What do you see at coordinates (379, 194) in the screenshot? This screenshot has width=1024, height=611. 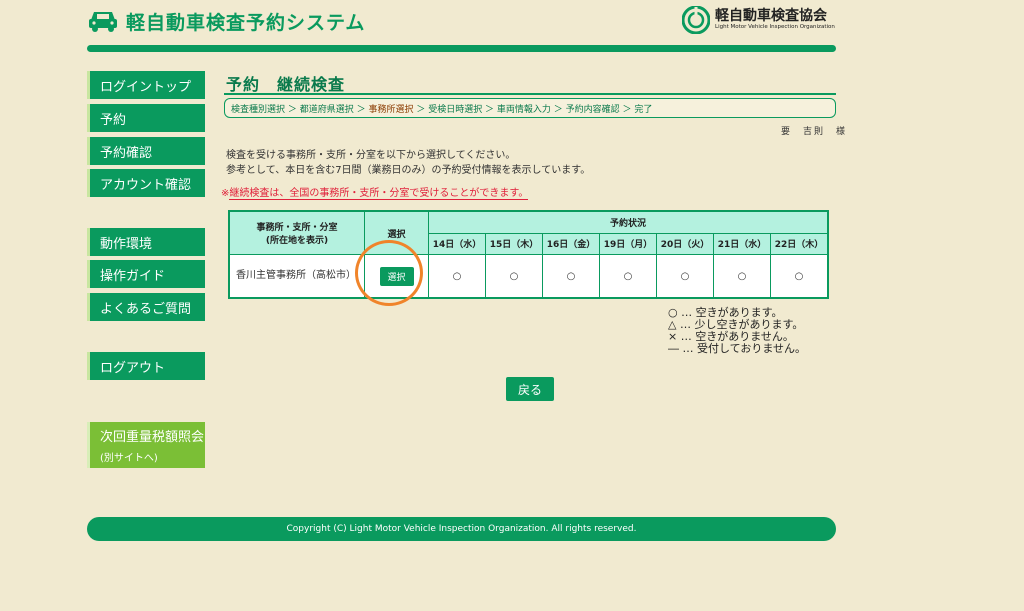 I see `notice-message: 継続検査は、全国の事務所・支所・分室で受けることができます。` at bounding box center [379, 194].